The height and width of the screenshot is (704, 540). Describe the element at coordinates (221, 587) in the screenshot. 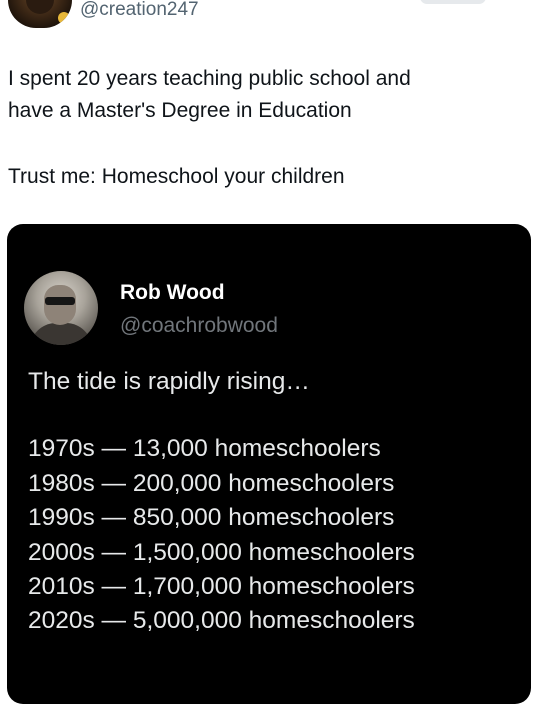

I see `homeschool-stat-line: 2010s — 1,700,000 homeschoolers` at that location.